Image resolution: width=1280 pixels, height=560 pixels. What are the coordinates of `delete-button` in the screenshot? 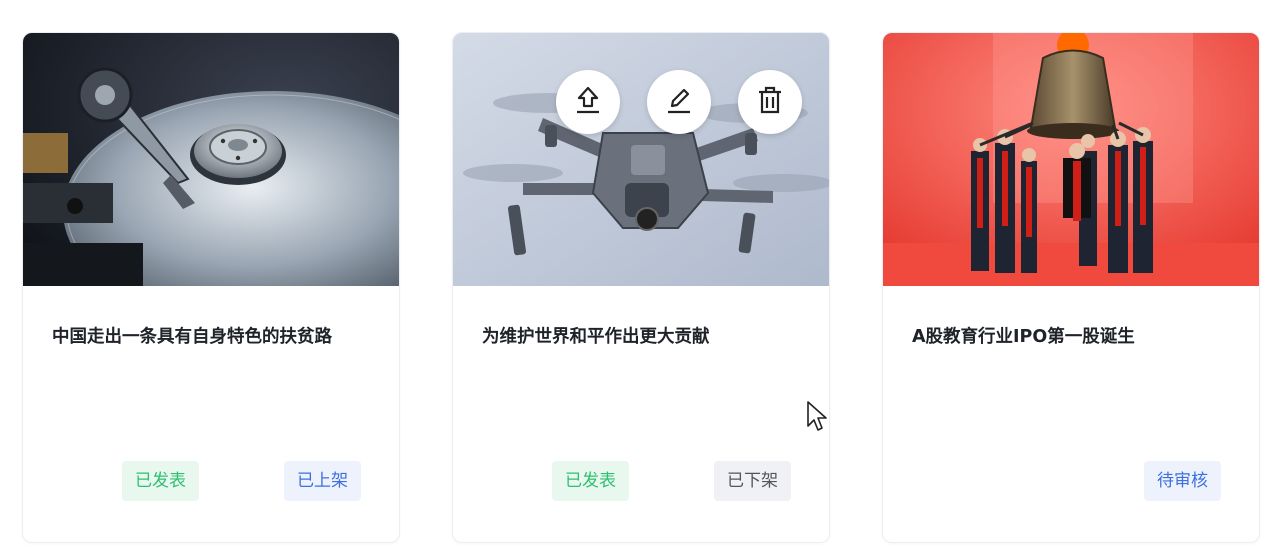 It's located at (770, 102).